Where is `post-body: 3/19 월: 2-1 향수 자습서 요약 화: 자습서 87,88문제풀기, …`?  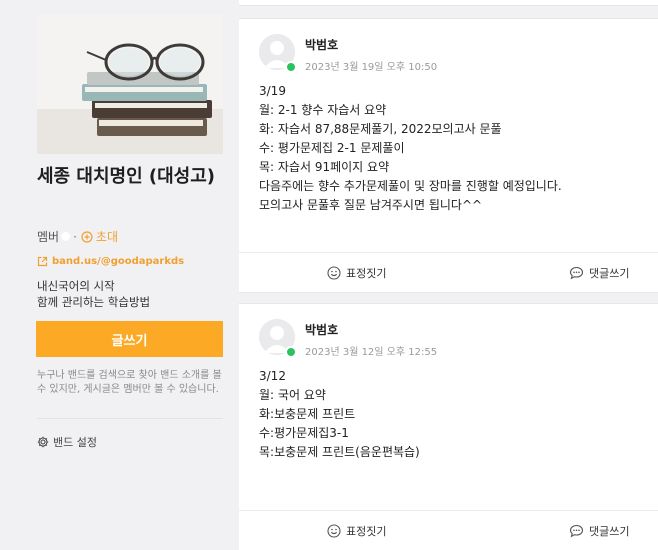
post-body: 3/19 월: 2-1 향수 자습서 요약 화: 자습서 87,88문제풀기, … is located at coordinates (454, 148).